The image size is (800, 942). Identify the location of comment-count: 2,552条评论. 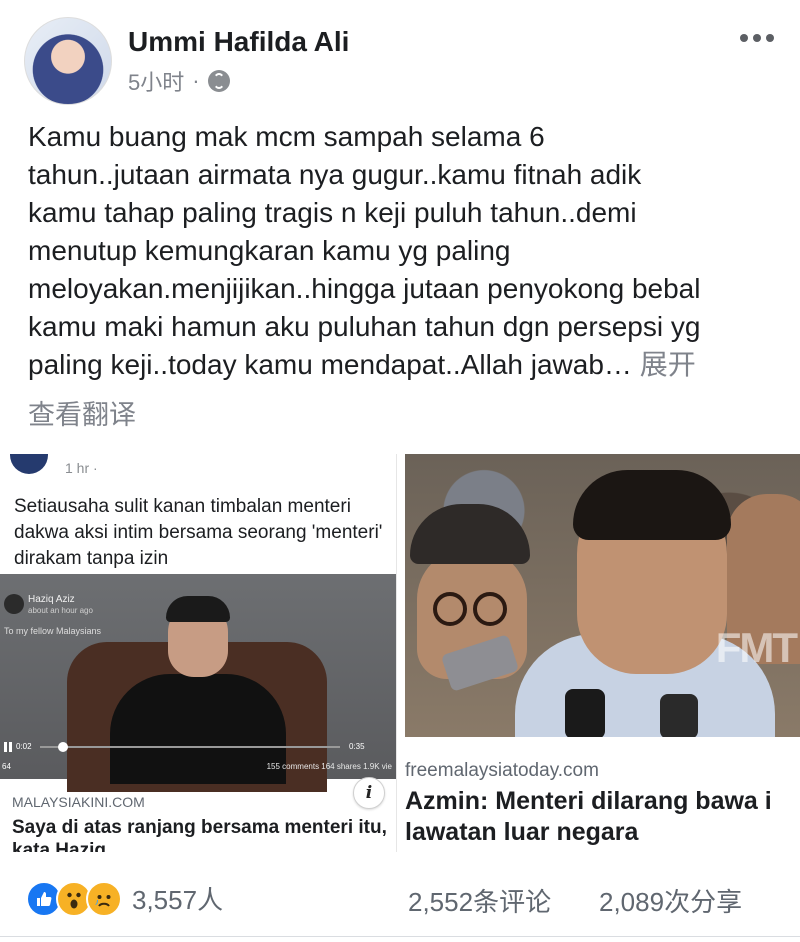
(479, 900).